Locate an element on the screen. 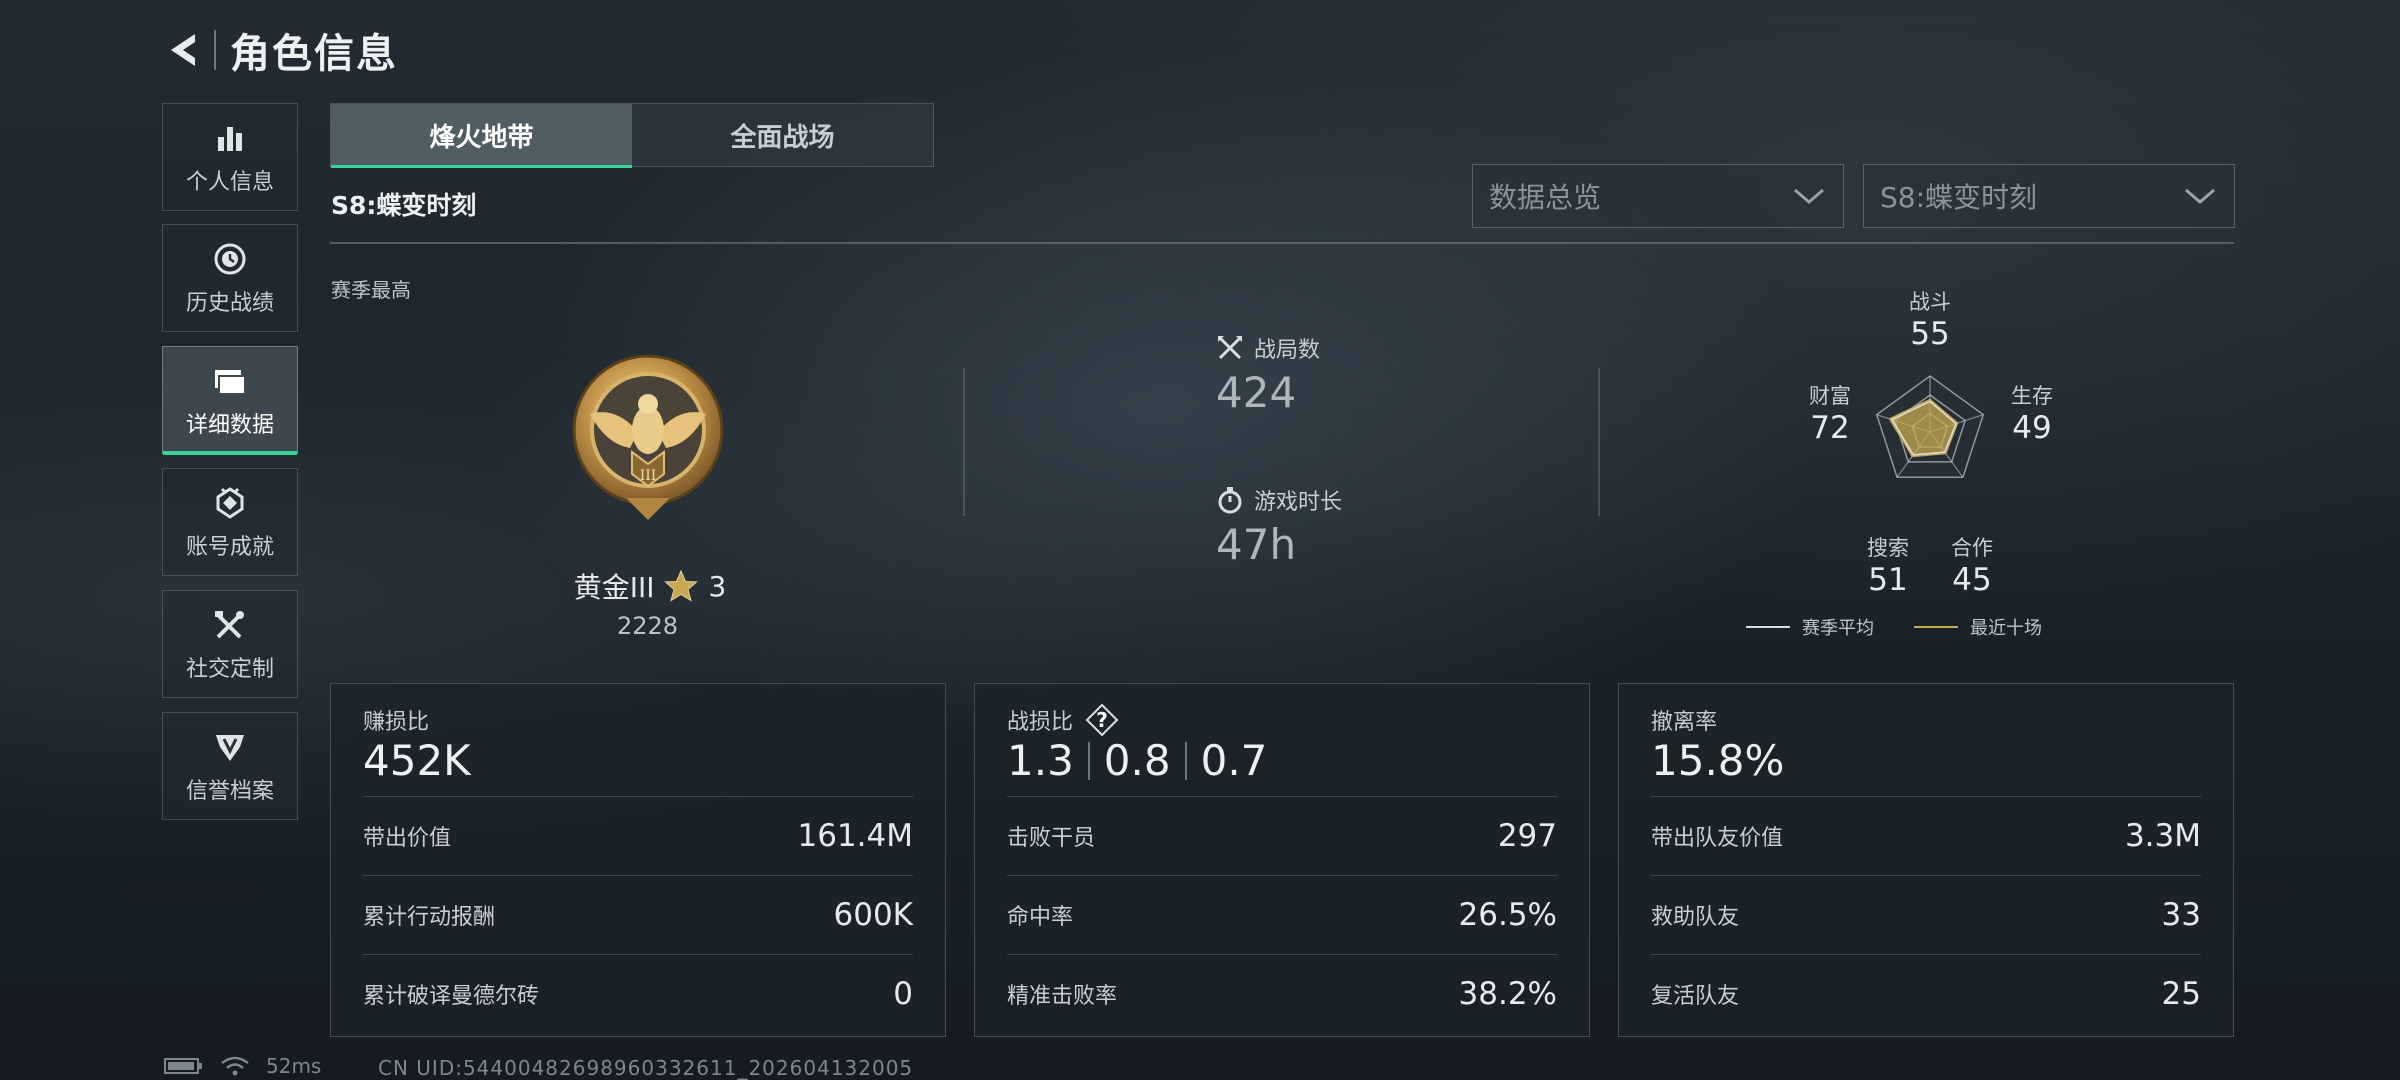  stat-row: 救助队友 33 is located at coordinates (1926, 914).